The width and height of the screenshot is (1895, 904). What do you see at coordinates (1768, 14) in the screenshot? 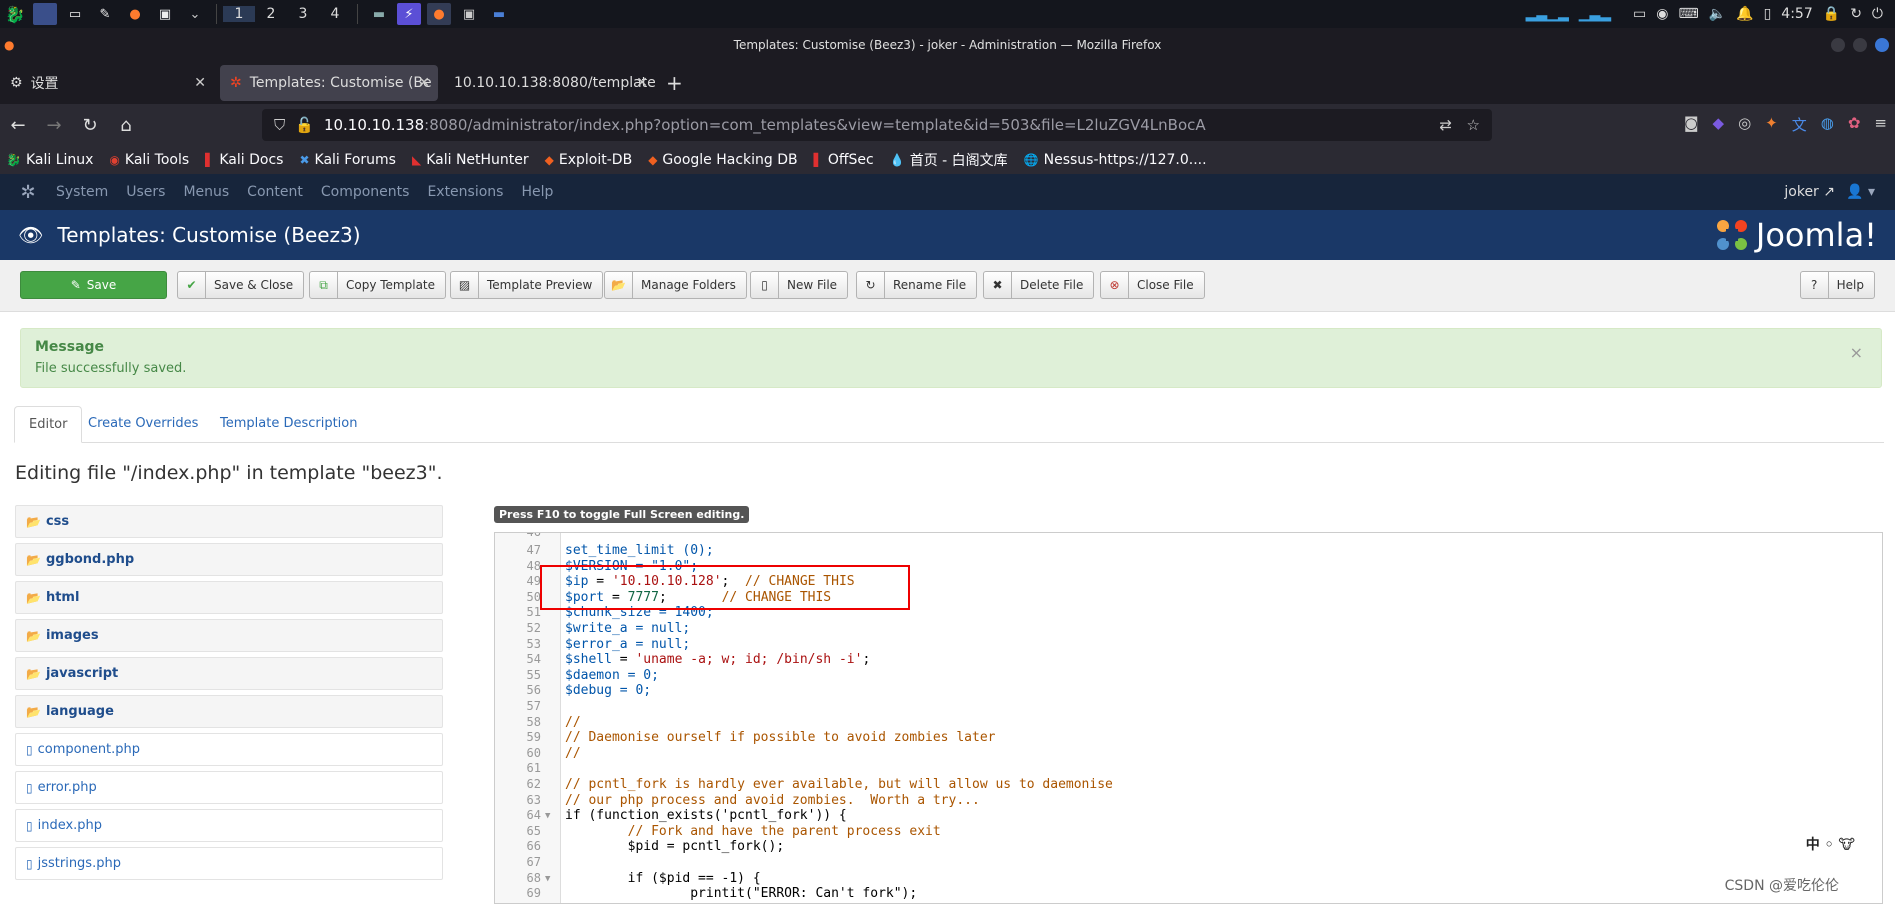
I see `battery-icon: ▯` at bounding box center [1768, 14].